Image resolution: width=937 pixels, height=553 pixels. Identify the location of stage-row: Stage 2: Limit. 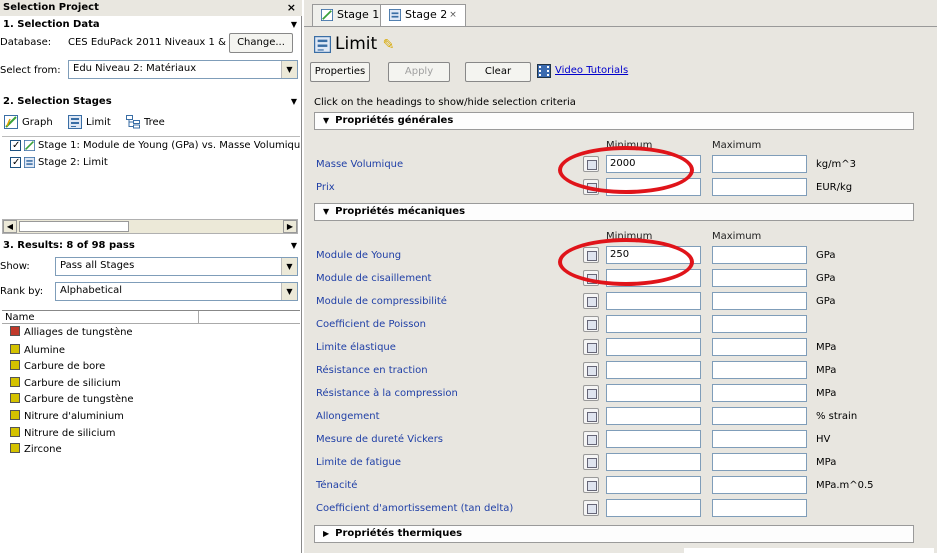
(155, 163).